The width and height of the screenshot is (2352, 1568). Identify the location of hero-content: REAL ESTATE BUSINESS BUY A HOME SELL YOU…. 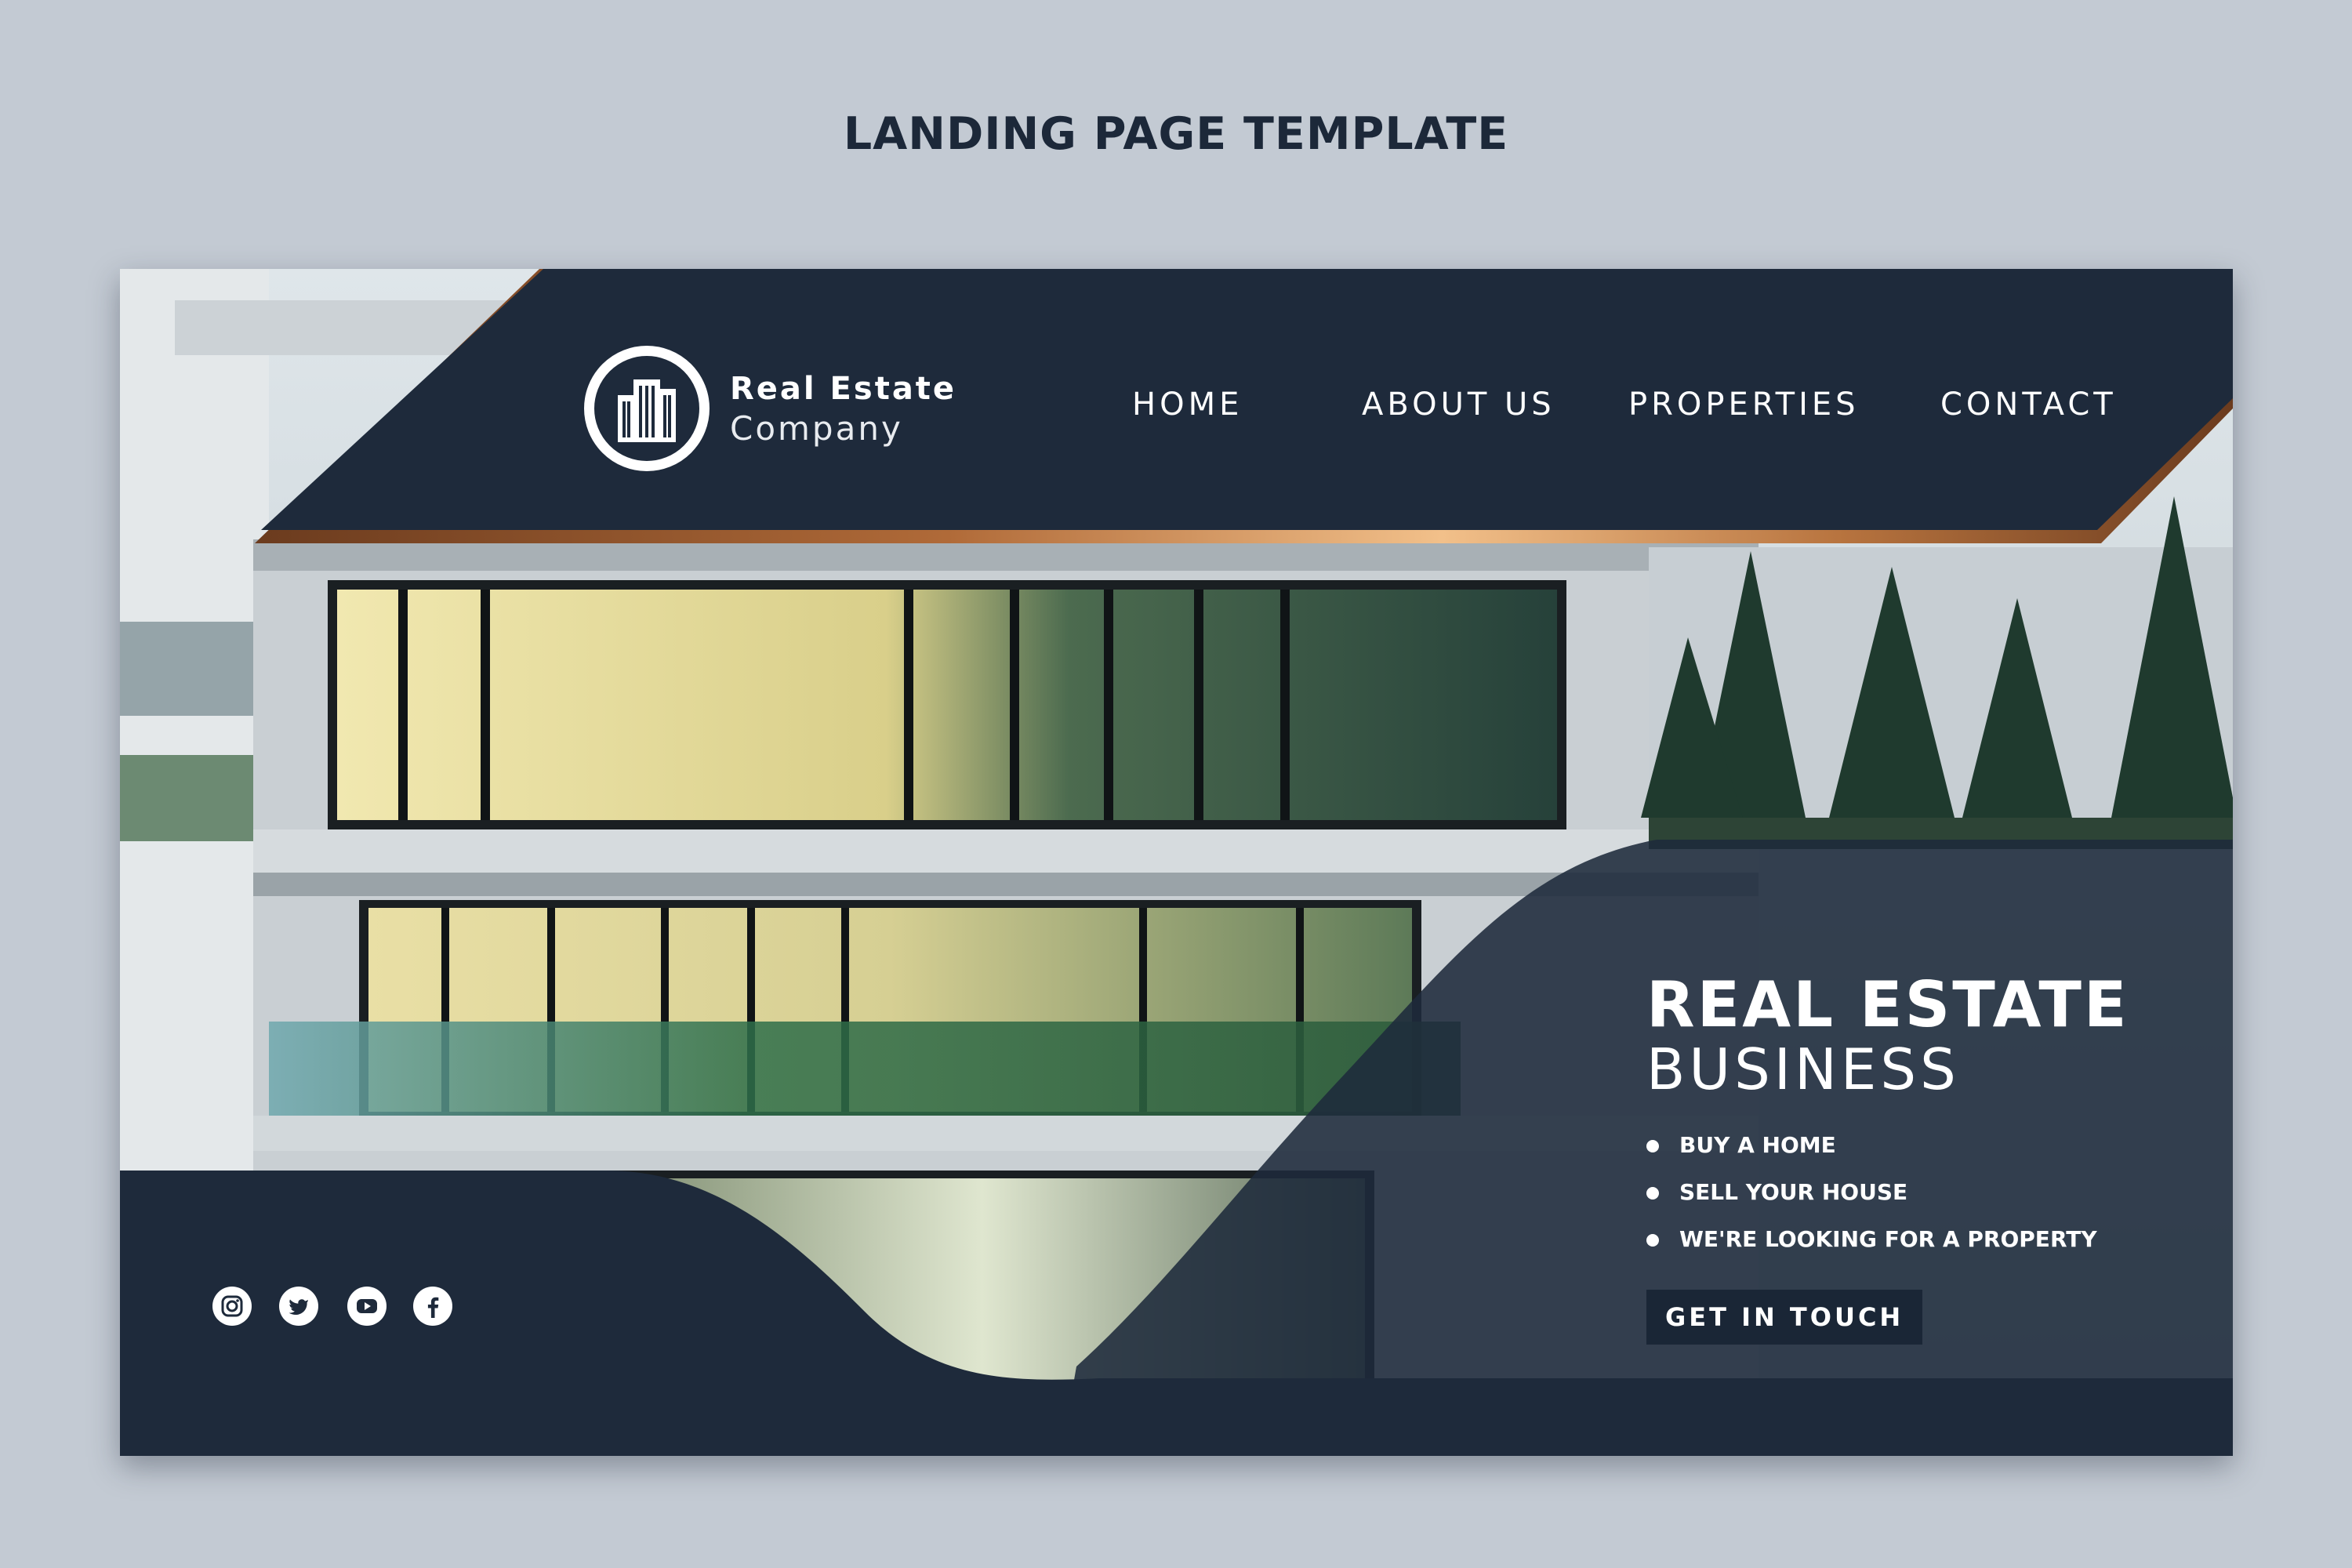
(1887, 1158).